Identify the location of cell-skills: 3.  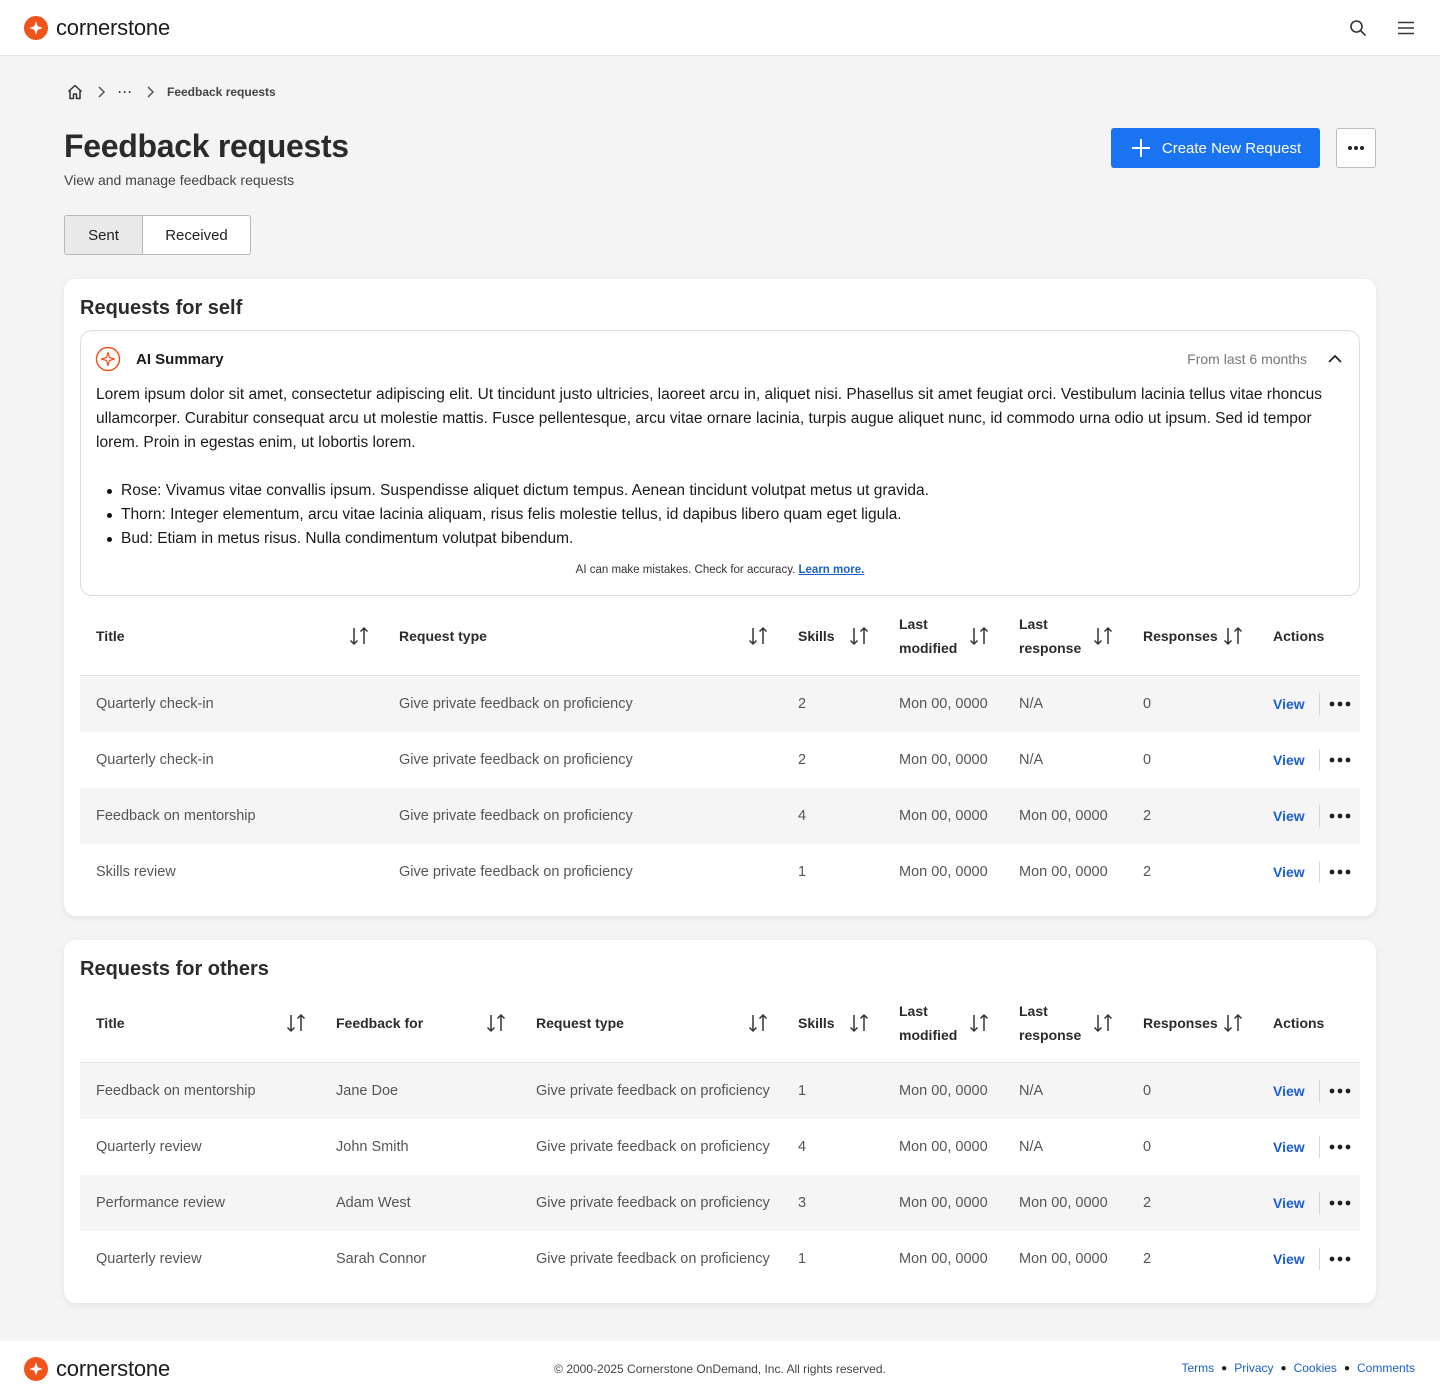
(802, 1203).